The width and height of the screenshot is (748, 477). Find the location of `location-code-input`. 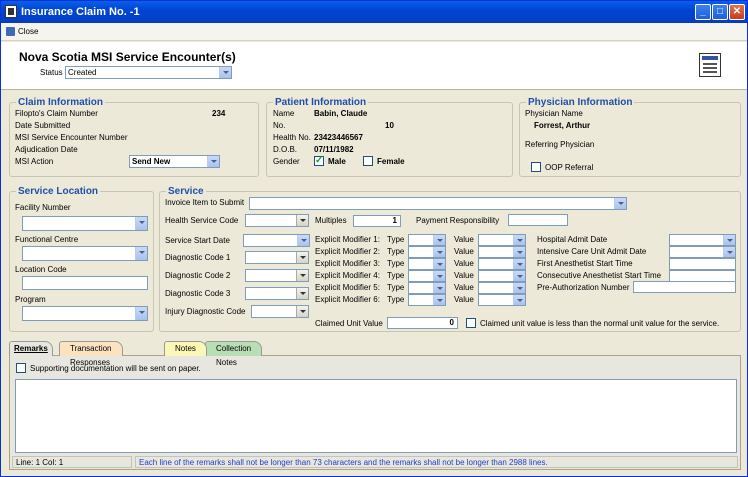

location-code-input is located at coordinates (85, 283).